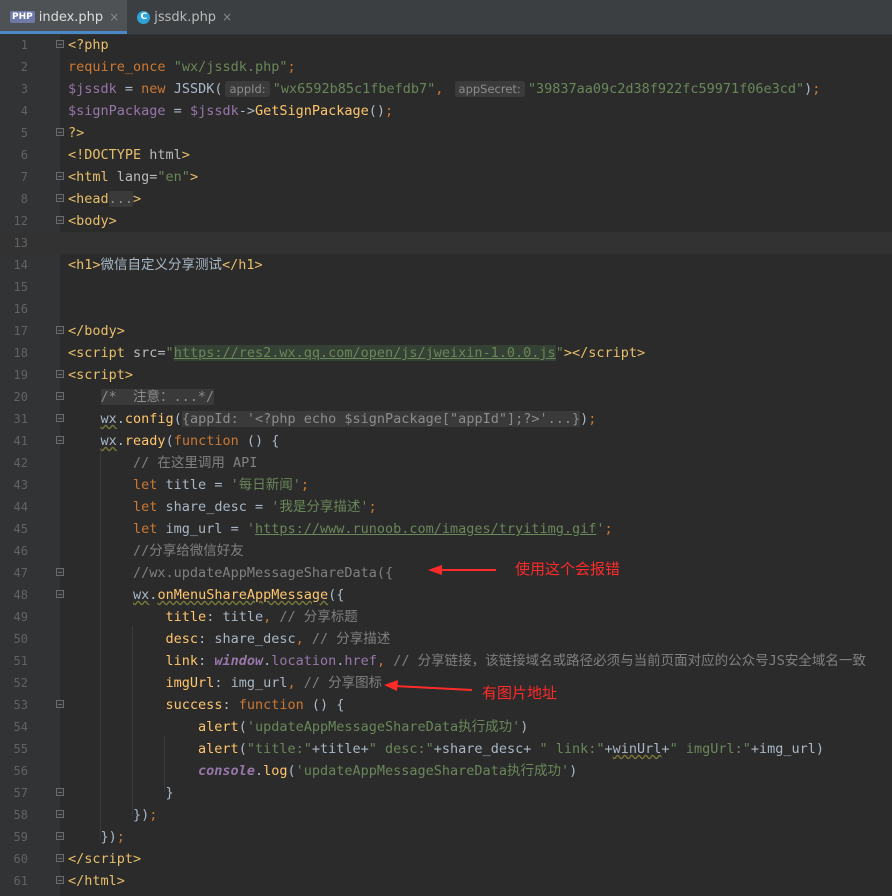 This screenshot has width=892, height=896. I want to click on annotation-error-note: 使用这个会报错, so click(568, 569).